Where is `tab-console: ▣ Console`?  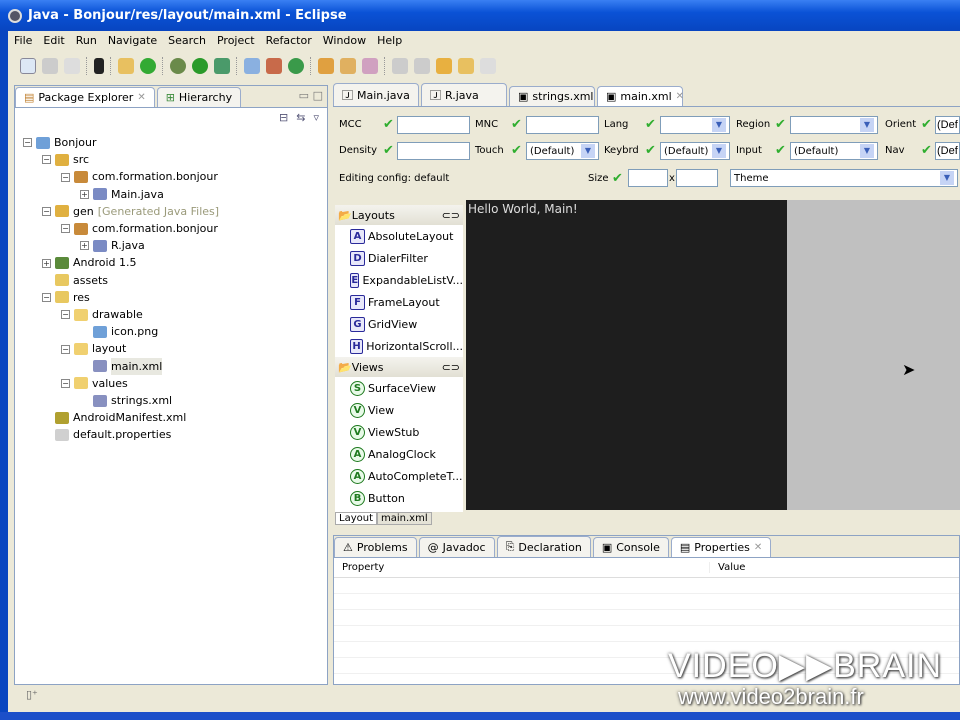 tab-console: ▣ Console is located at coordinates (630, 547).